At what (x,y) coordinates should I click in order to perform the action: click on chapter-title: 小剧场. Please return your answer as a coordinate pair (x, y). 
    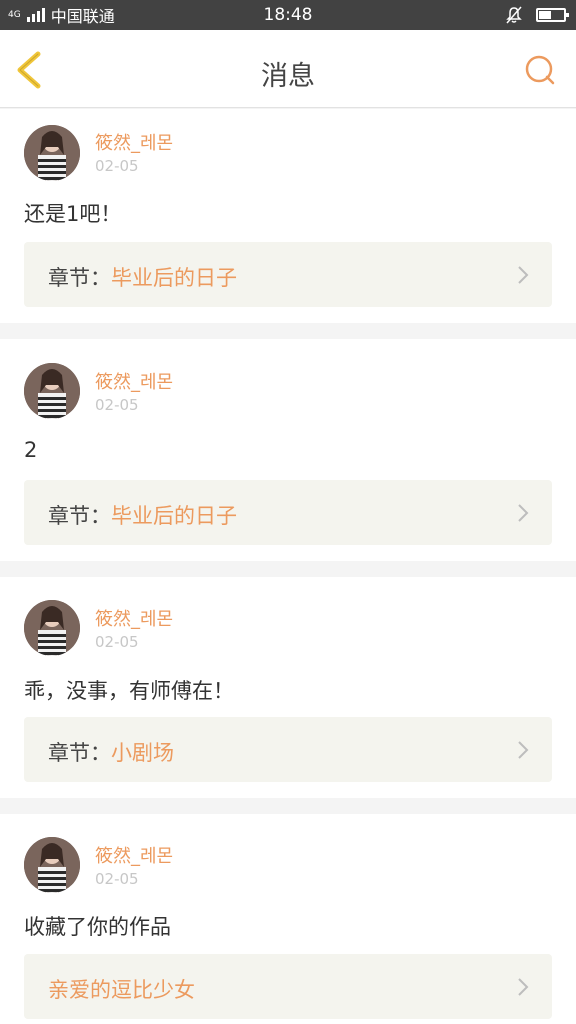
    Looking at the image, I should click on (142, 753).